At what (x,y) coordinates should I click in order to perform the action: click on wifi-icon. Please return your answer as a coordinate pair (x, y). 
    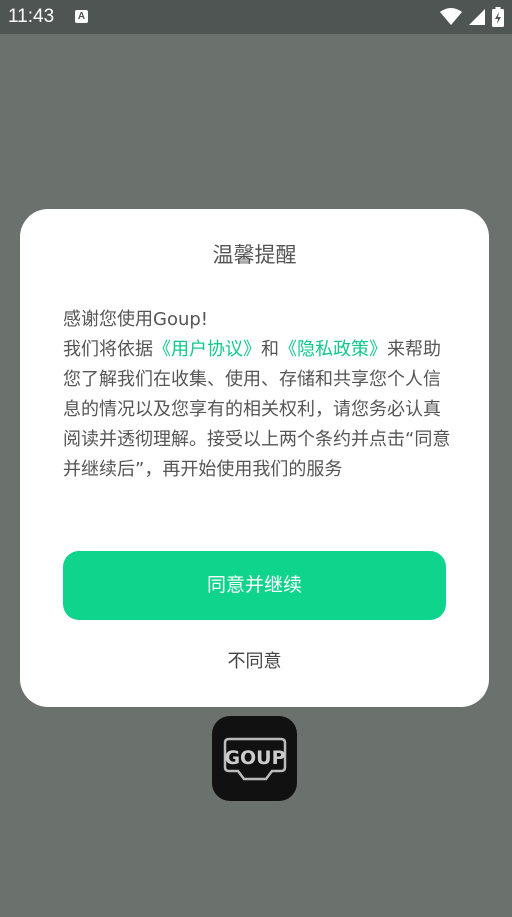
    Looking at the image, I should click on (451, 16).